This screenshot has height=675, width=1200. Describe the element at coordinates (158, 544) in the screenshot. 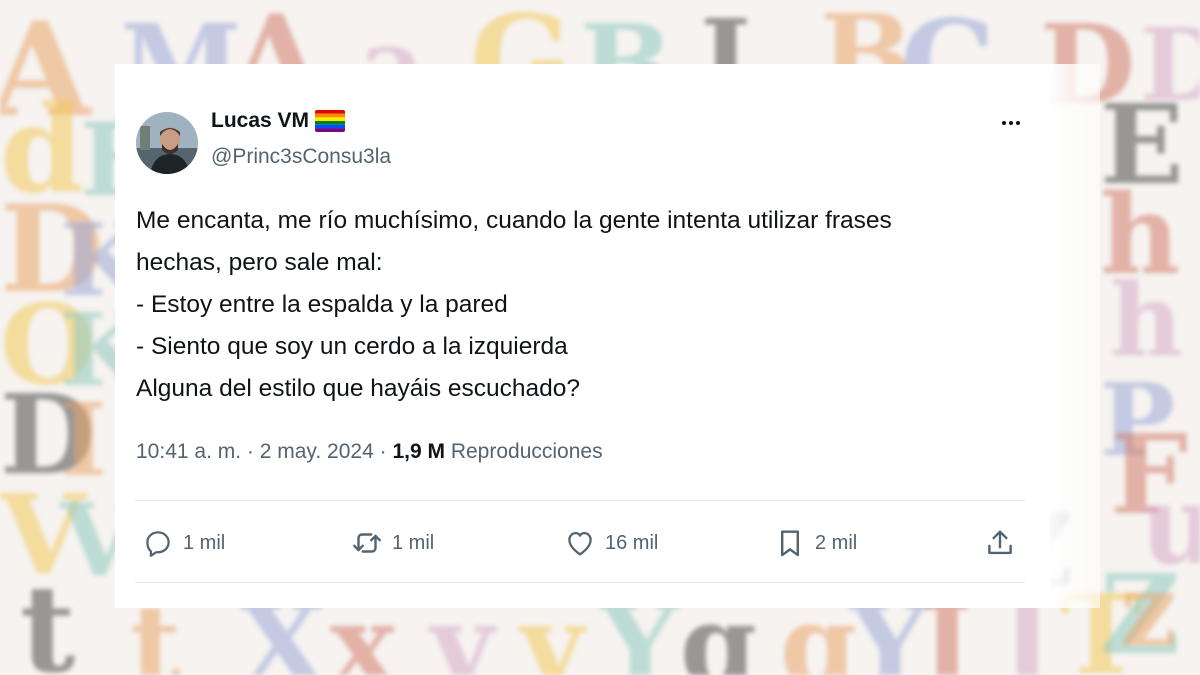

I see `reply-icon` at that location.